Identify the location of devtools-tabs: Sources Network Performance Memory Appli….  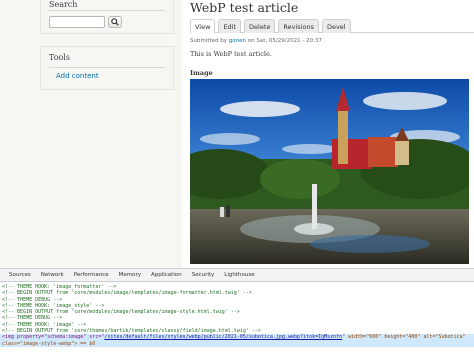
(237, 275).